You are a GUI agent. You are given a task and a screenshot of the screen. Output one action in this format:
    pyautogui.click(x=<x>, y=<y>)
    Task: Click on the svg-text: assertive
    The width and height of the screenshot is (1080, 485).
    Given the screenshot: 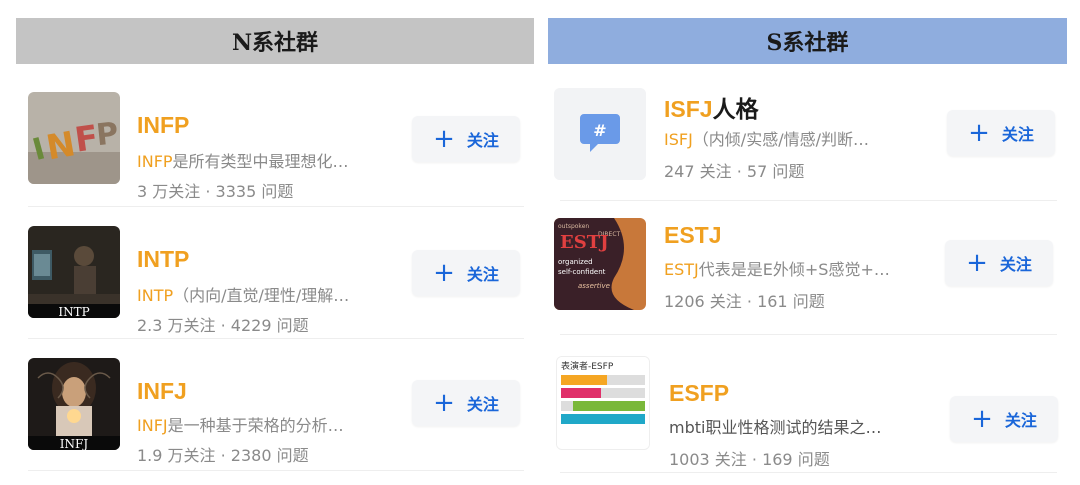 What is the action you would take?
    pyautogui.click(x=594, y=286)
    